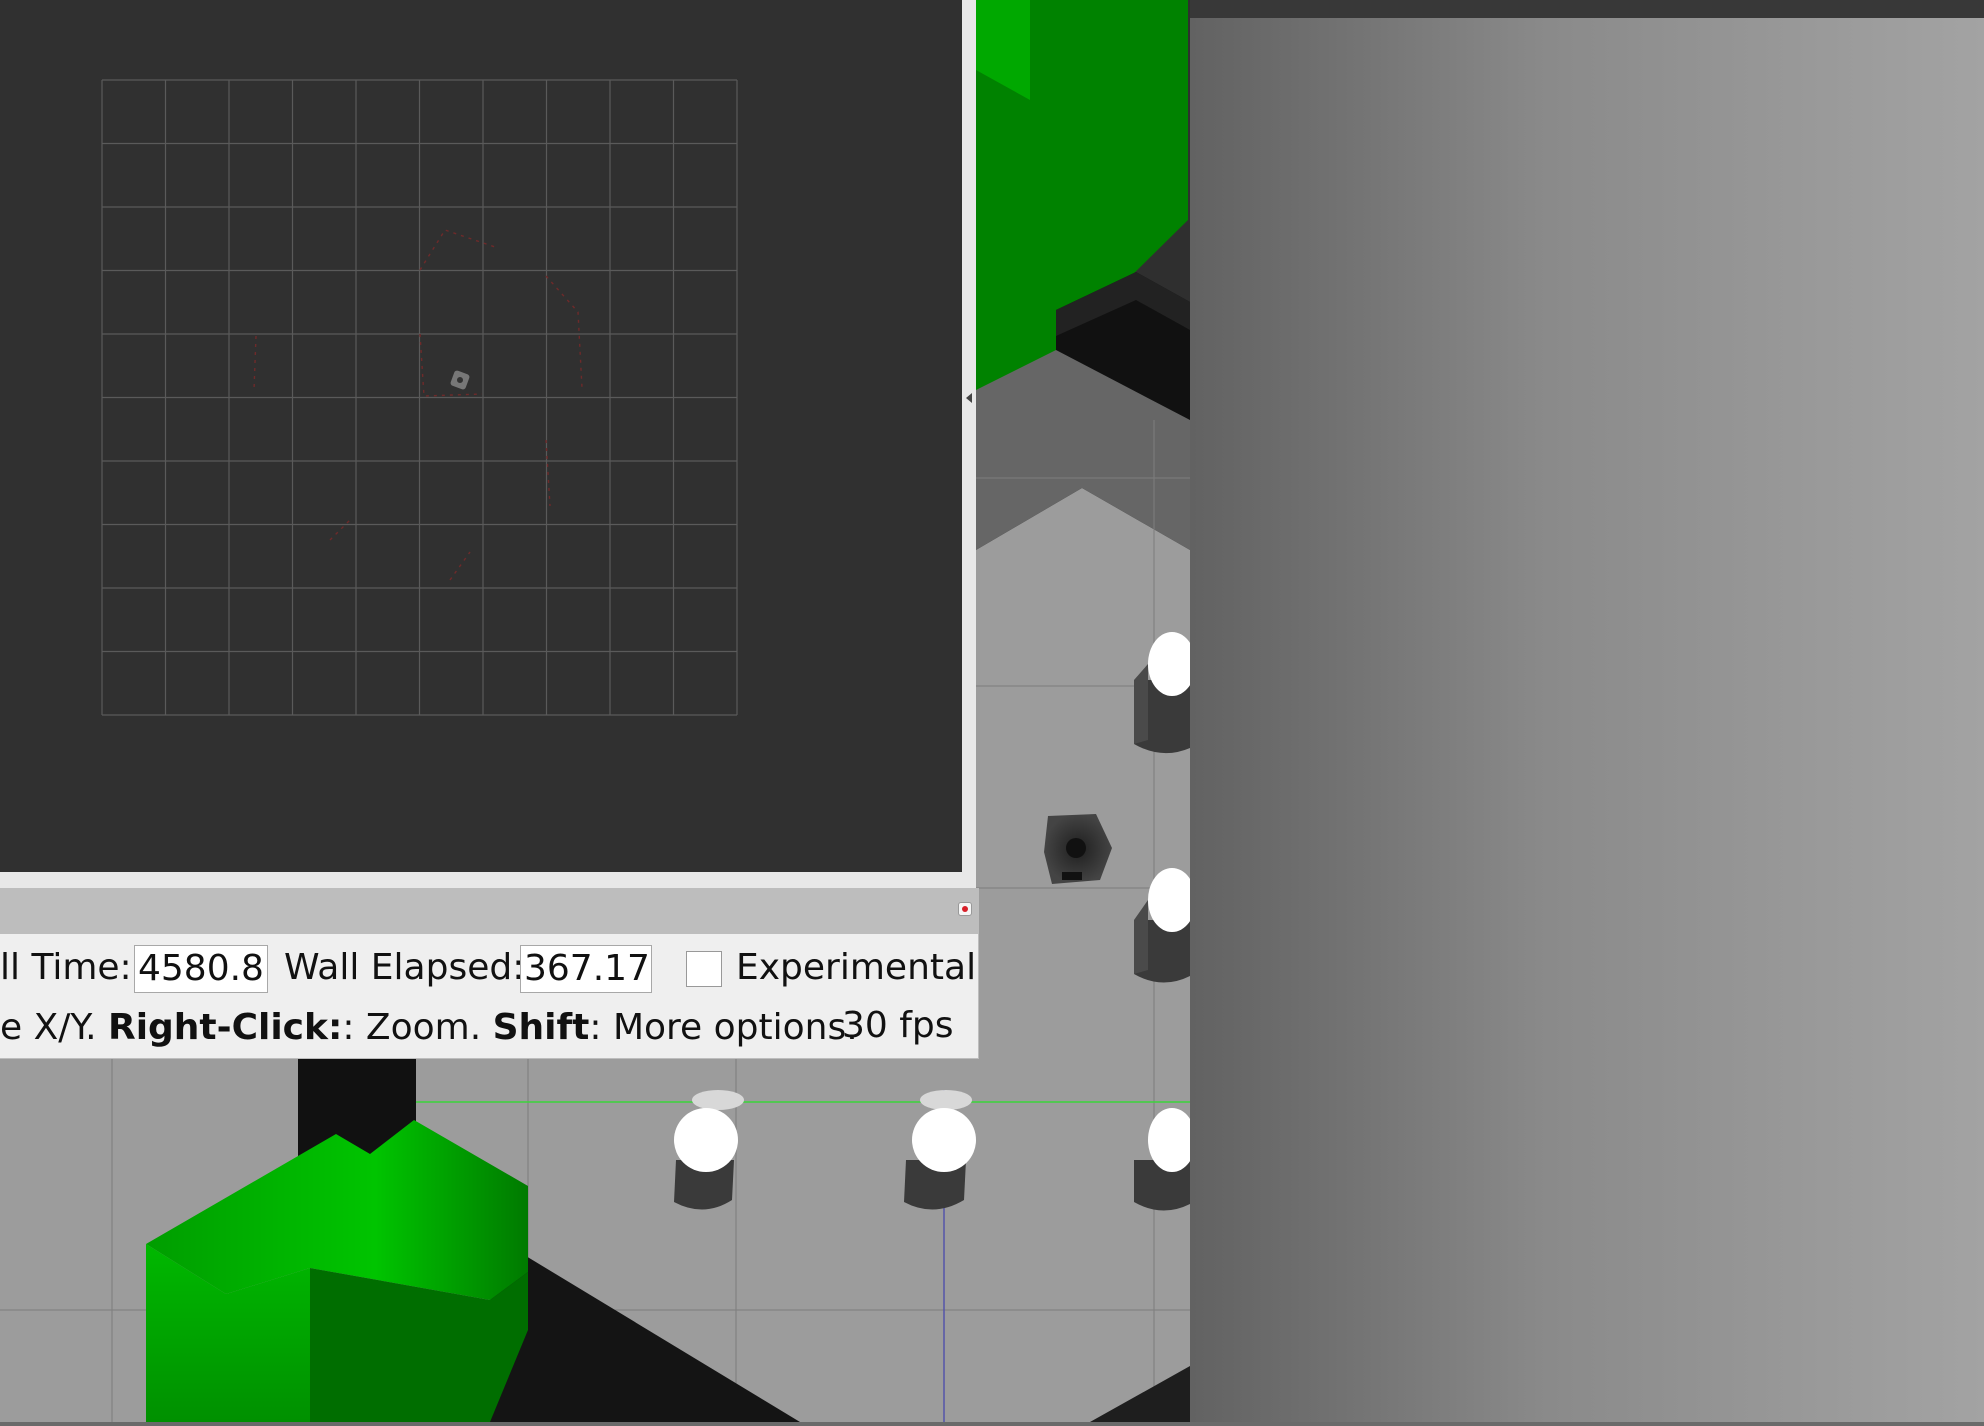 The height and width of the screenshot is (1426, 1984). What do you see at coordinates (586, 969) in the screenshot?
I see `wall-elapsed-field: 367.17` at bounding box center [586, 969].